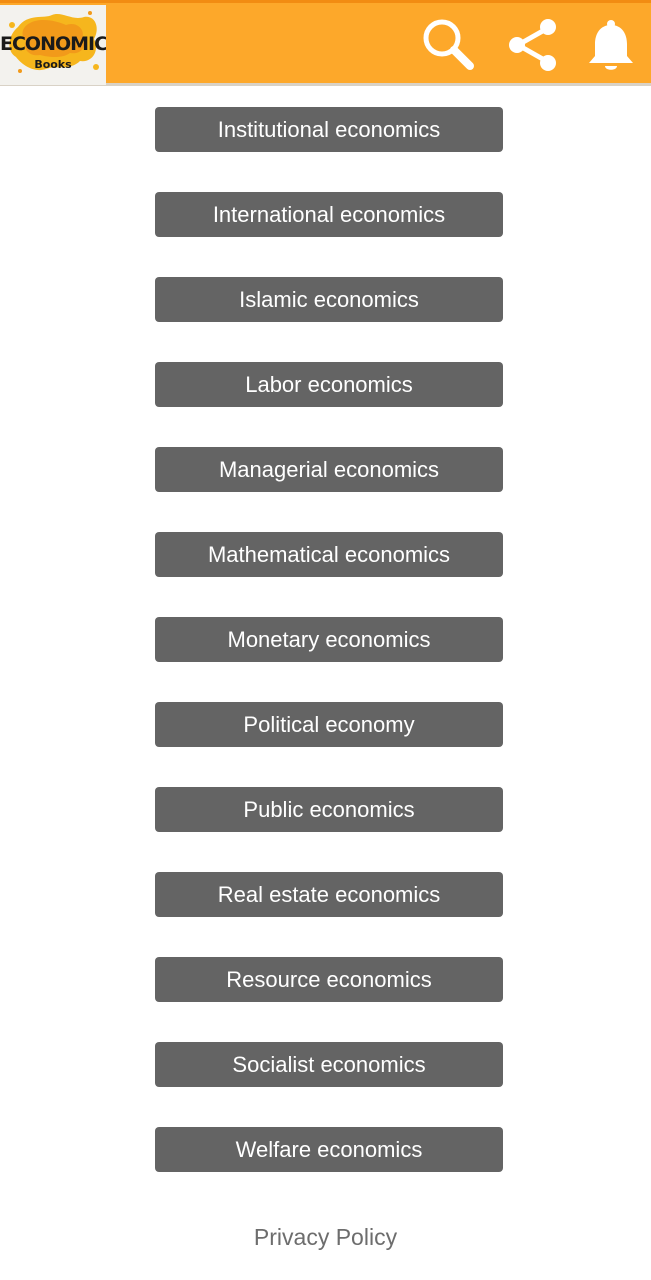 Image resolution: width=651 pixels, height=1280 pixels. I want to click on share-button, so click(533, 45).